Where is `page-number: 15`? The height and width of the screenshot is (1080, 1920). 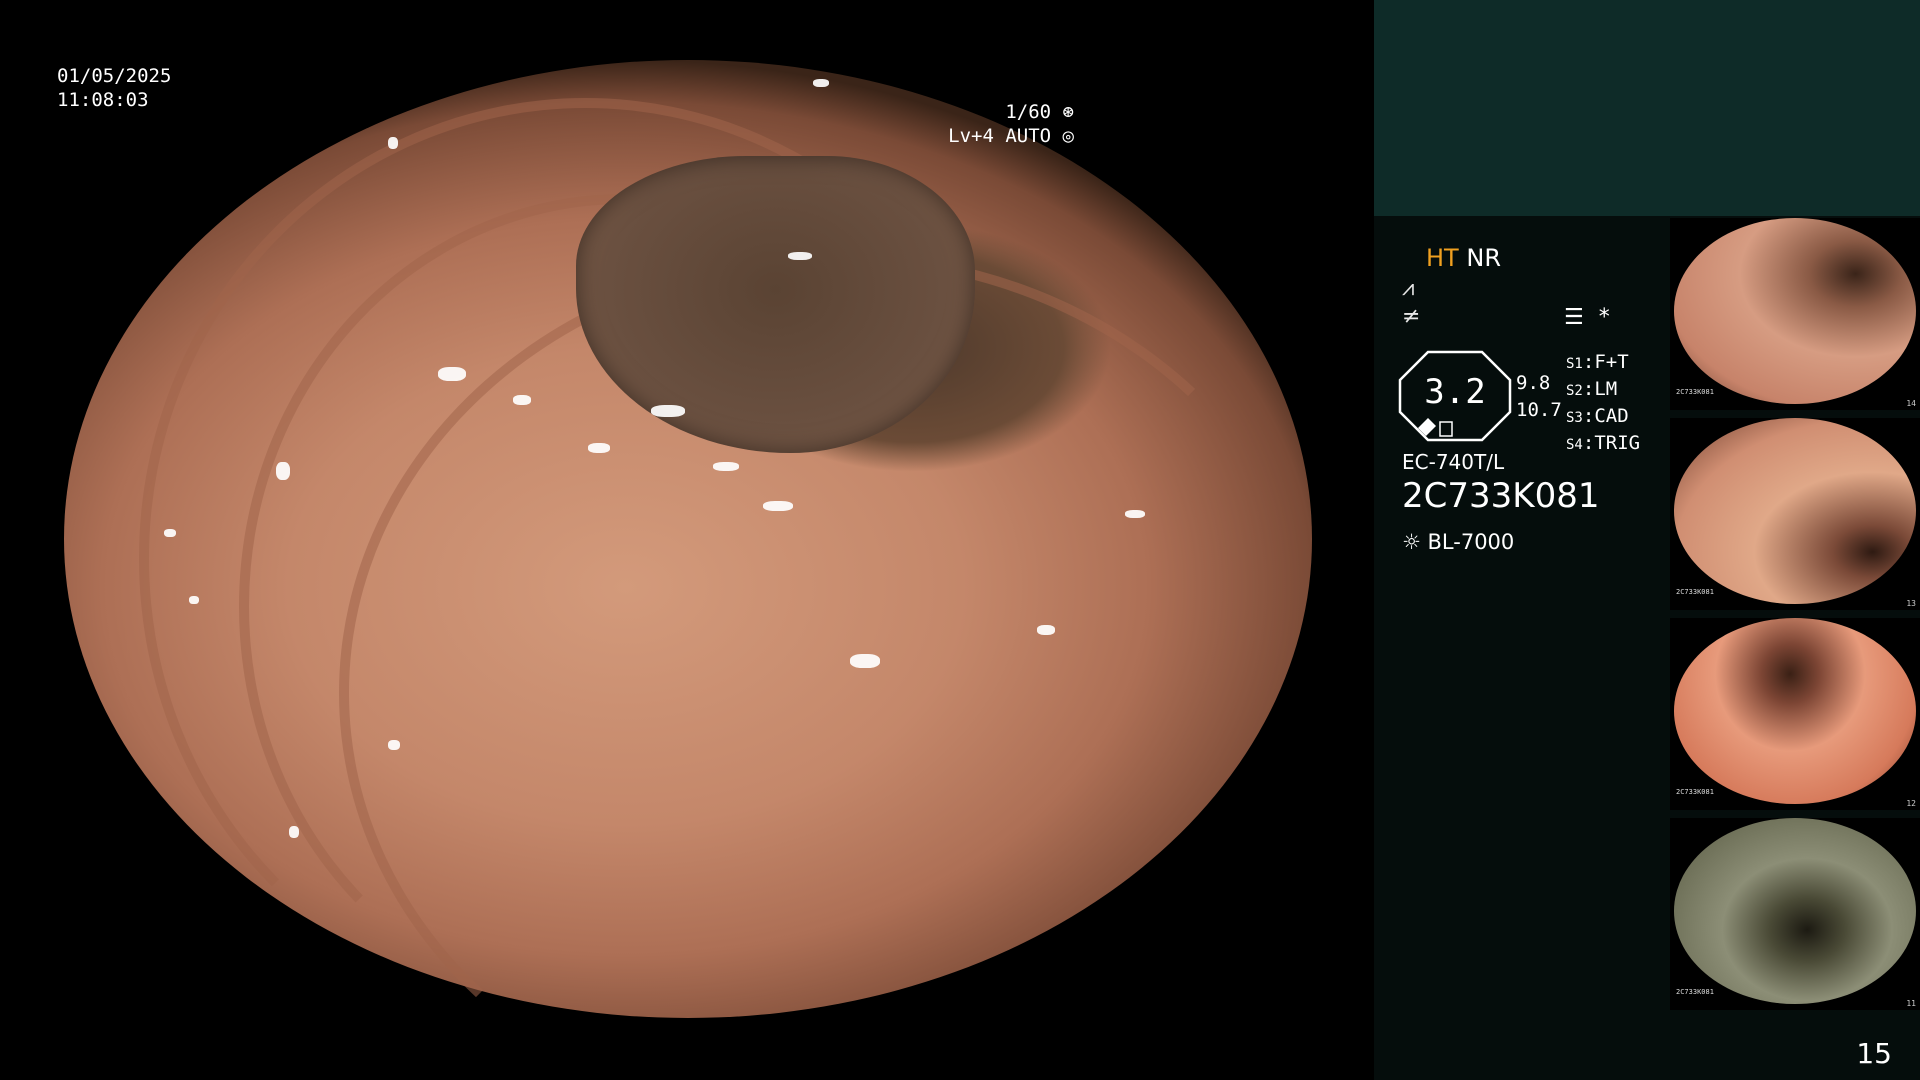
page-number: 15 is located at coordinates (1874, 1053).